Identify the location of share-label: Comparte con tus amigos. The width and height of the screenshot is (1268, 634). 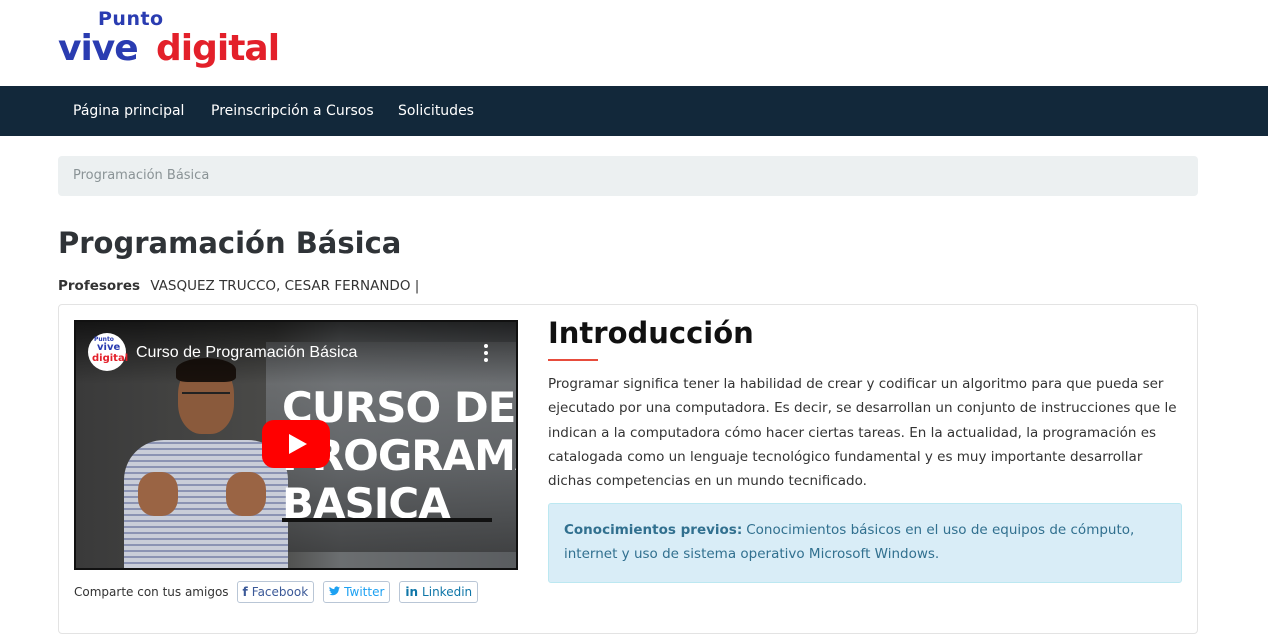
(151, 592).